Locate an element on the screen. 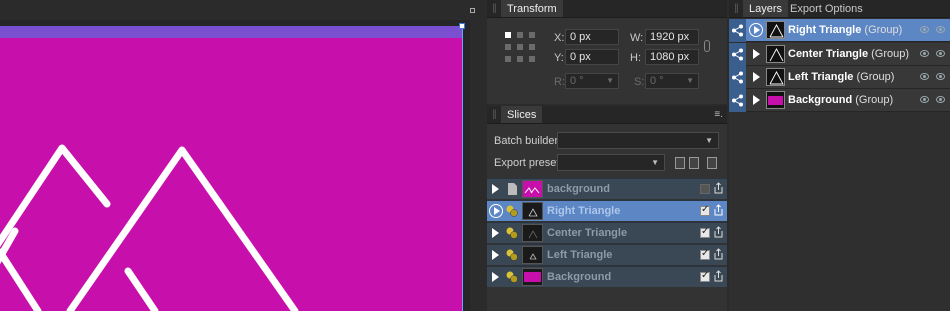 The image size is (950, 311). slice-row: Left Triangle is located at coordinates (607, 254).